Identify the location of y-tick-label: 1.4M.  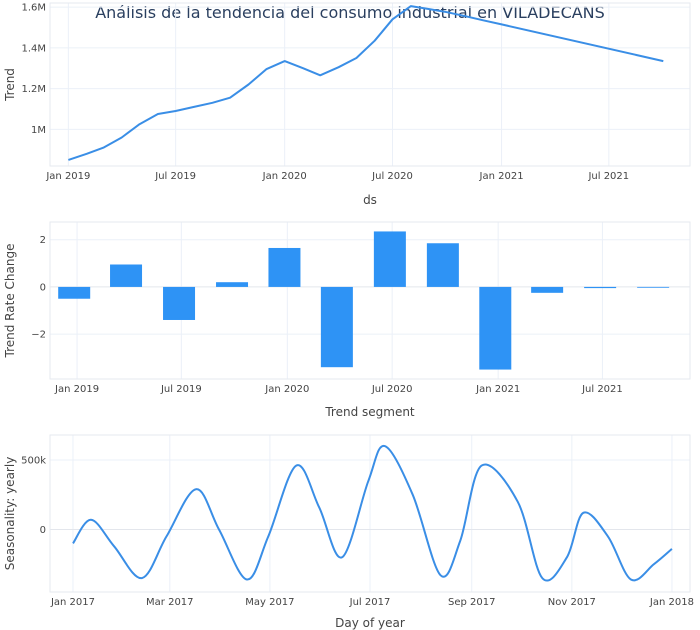
(33, 48).